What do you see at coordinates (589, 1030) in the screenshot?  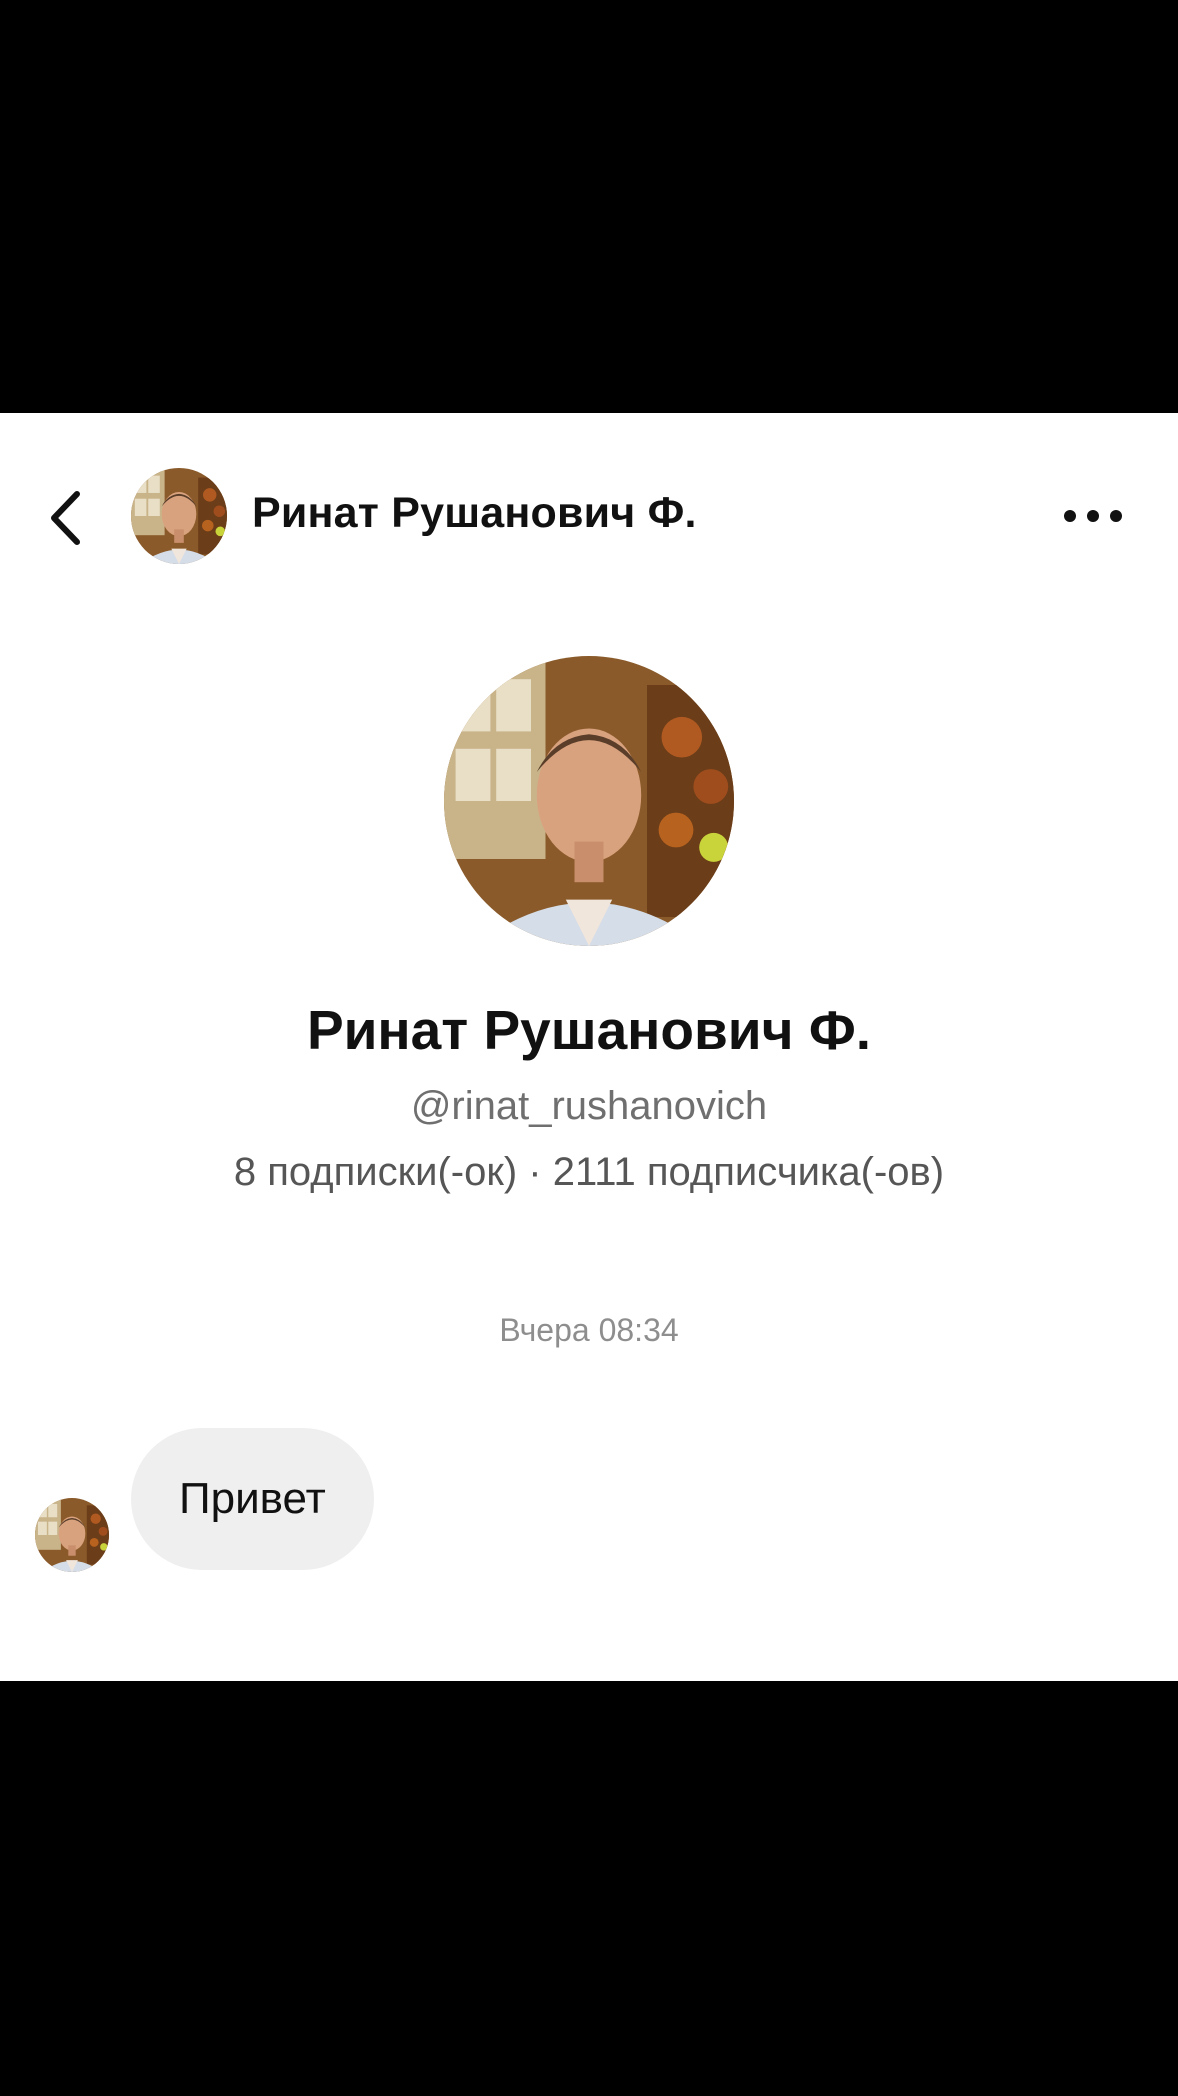 I see `profile-name: Ринат Рушанович Ф.` at bounding box center [589, 1030].